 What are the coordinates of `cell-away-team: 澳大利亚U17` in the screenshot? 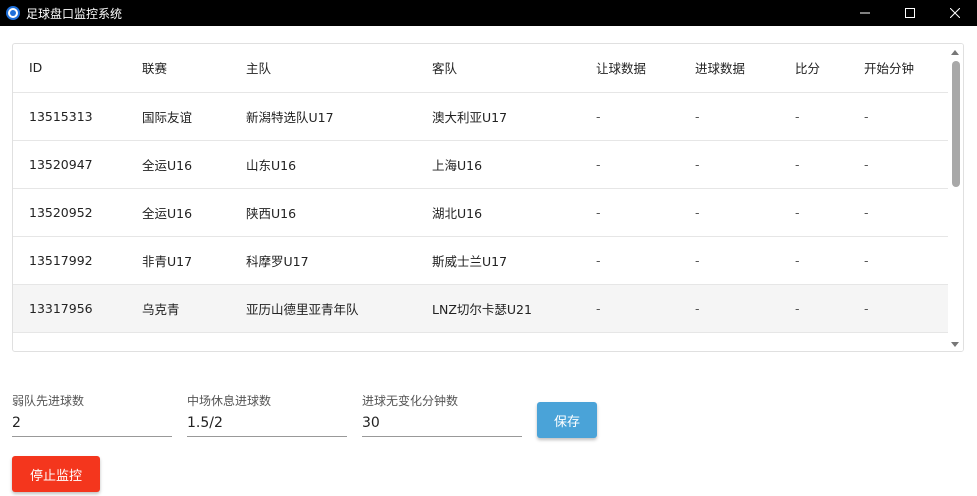 It's located at (470, 117).